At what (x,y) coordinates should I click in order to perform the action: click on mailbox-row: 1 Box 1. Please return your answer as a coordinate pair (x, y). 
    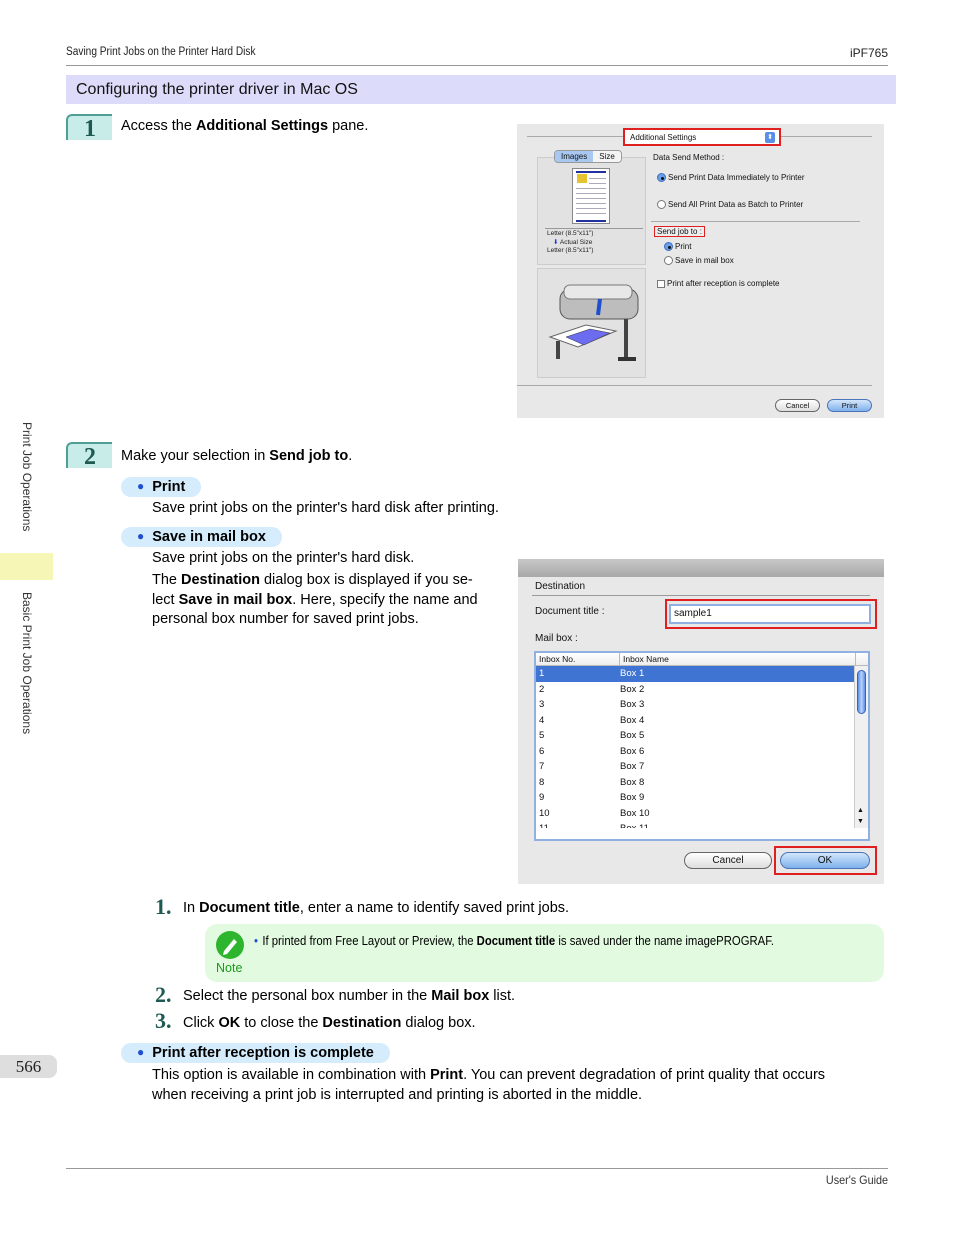
    Looking at the image, I should click on (696, 674).